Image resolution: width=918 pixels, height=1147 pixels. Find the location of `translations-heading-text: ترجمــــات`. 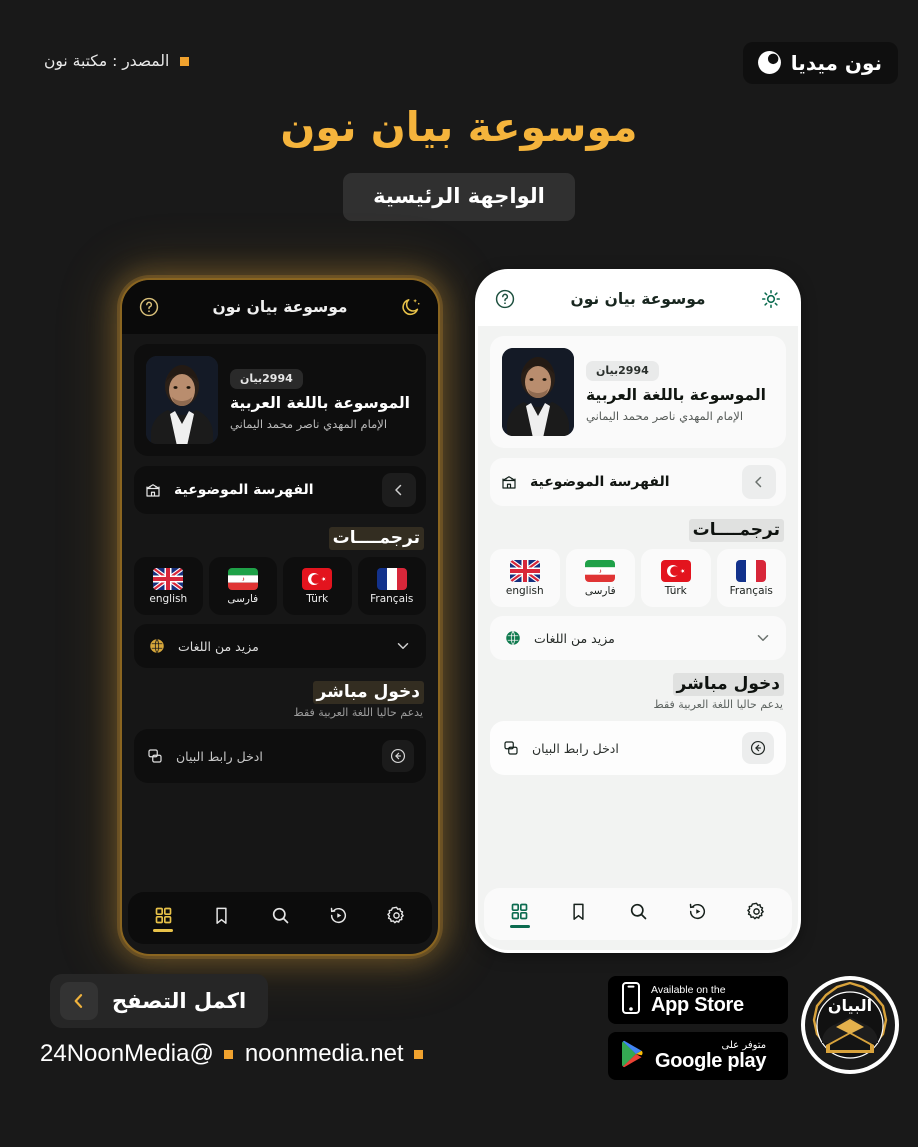

translations-heading-text: ترجمــــات is located at coordinates (376, 538).